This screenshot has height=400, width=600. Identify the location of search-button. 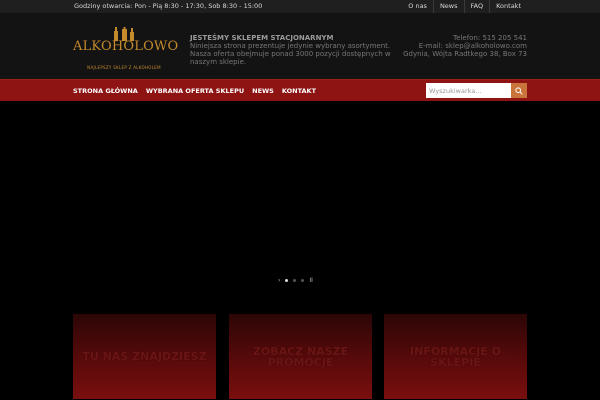
(519, 90).